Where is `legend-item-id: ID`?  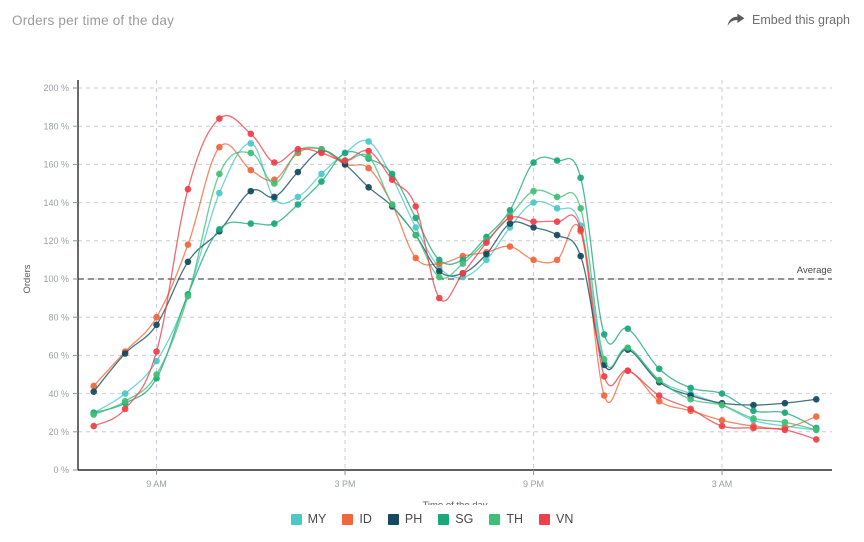
legend-item-id: ID is located at coordinates (357, 519).